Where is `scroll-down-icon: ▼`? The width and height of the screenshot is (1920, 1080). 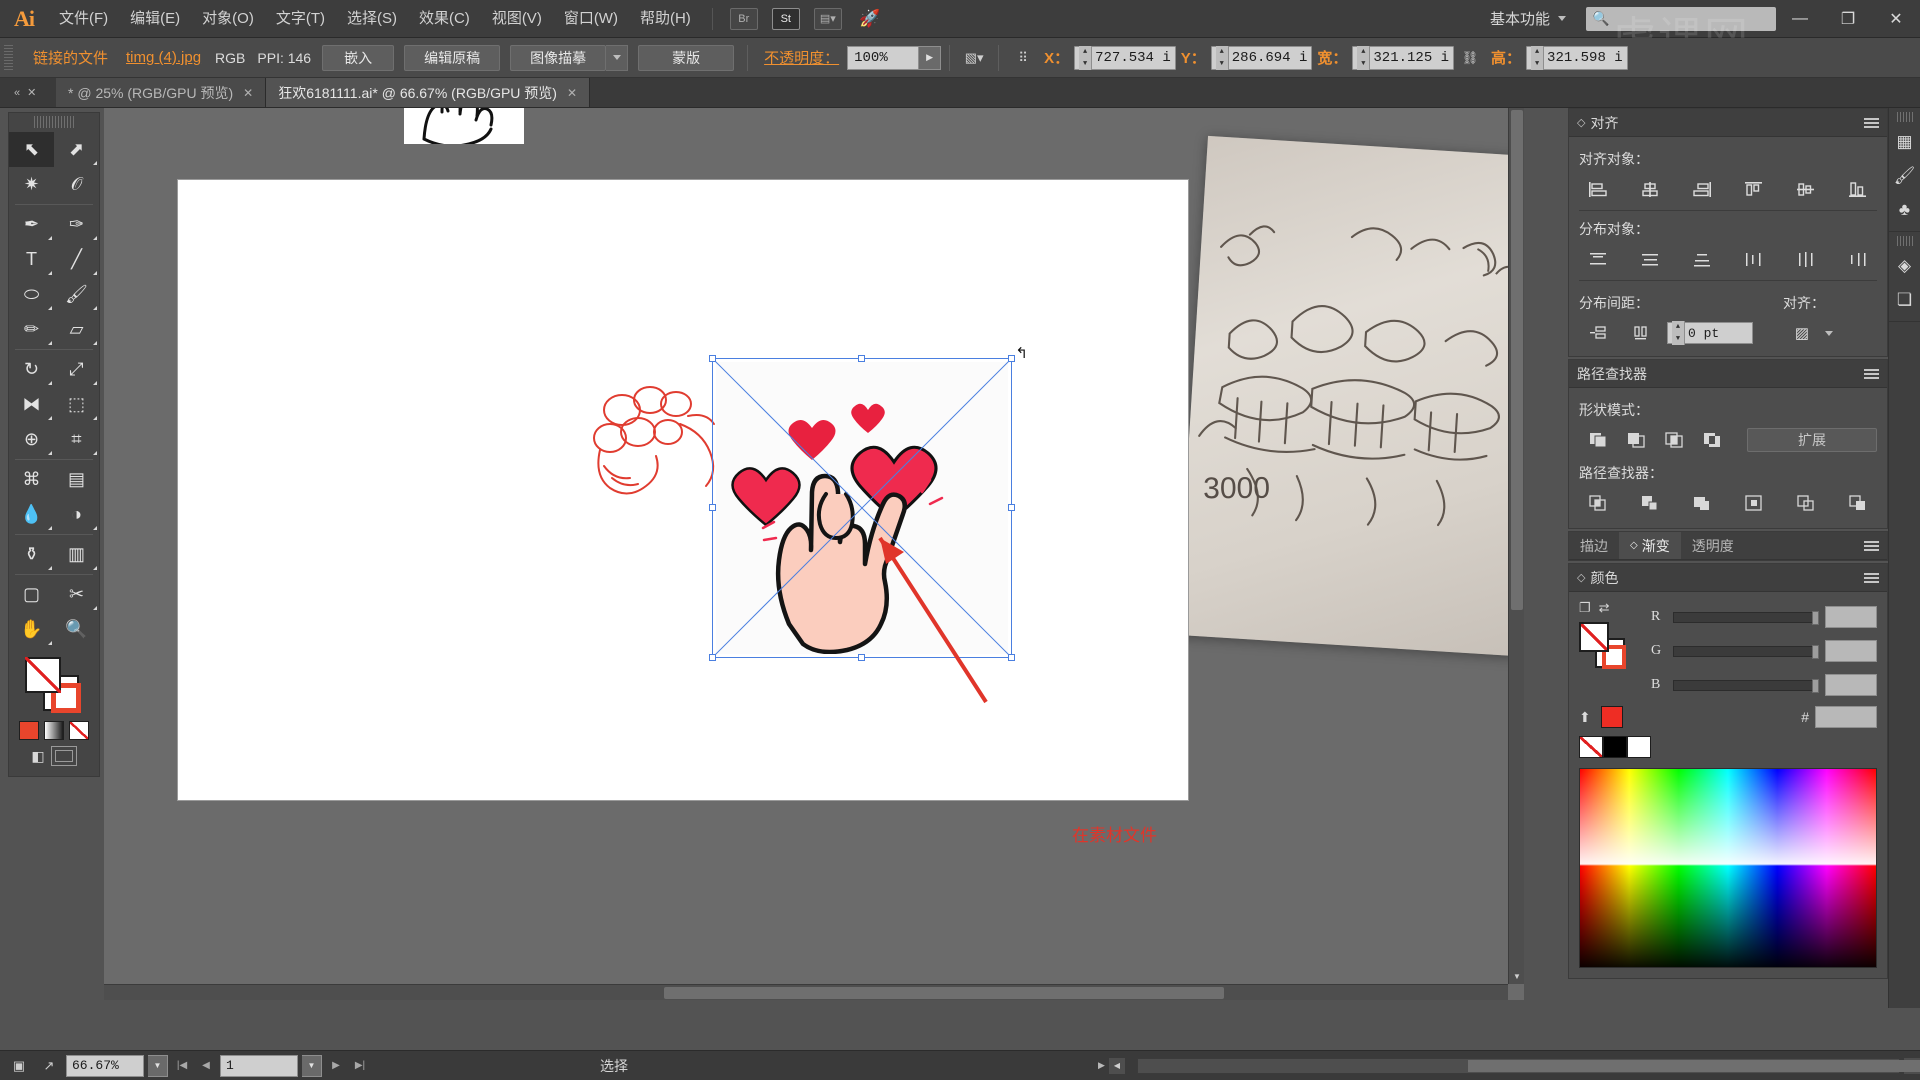 scroll-down-icon: ▼ is located at coordinates (1516, 976).